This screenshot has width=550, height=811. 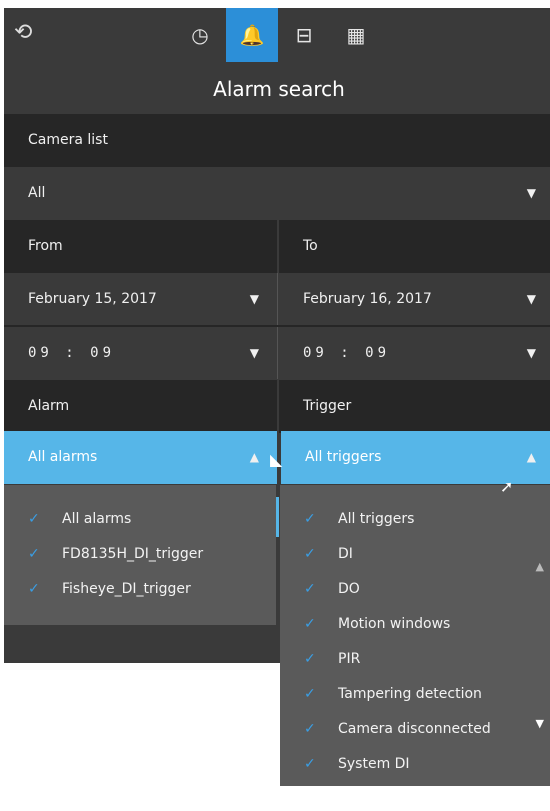 What do you see at coordinates (276, 459) in the screenshot?
I see `cursor-icon: ◣` at bounding box center [276, 459].